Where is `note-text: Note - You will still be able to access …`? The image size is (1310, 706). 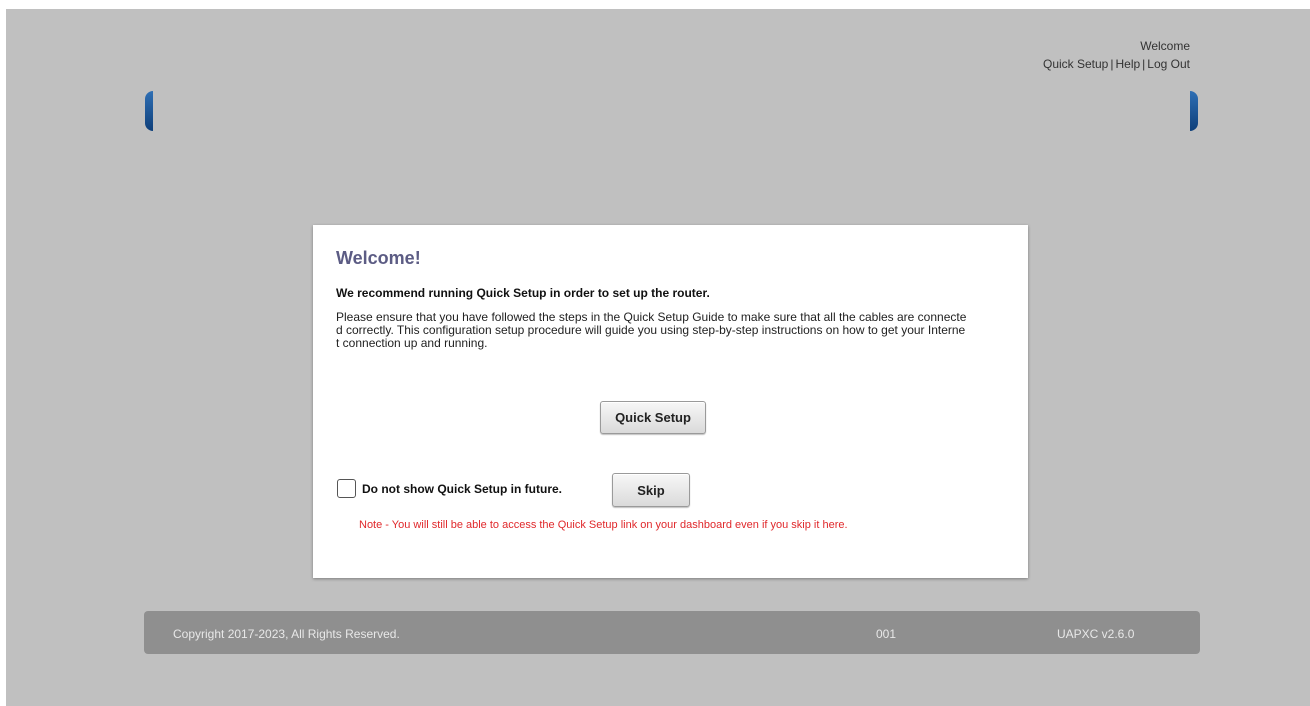 note-text: Note - You will still be able to access … is located at coordinates (603, 525).